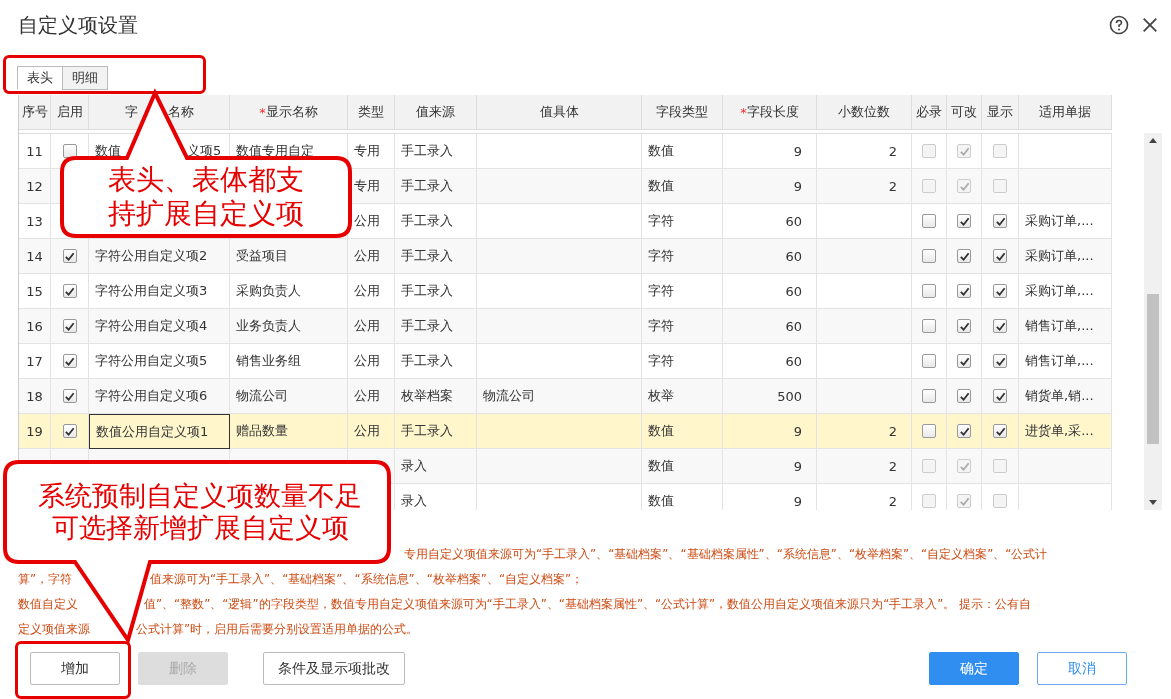 Image resolution: width=1171 pixels, height=699 pixels. Describe the element at coordinates (131, 112) in the screenshot. I see `header-text-fragment: 字` at that location.